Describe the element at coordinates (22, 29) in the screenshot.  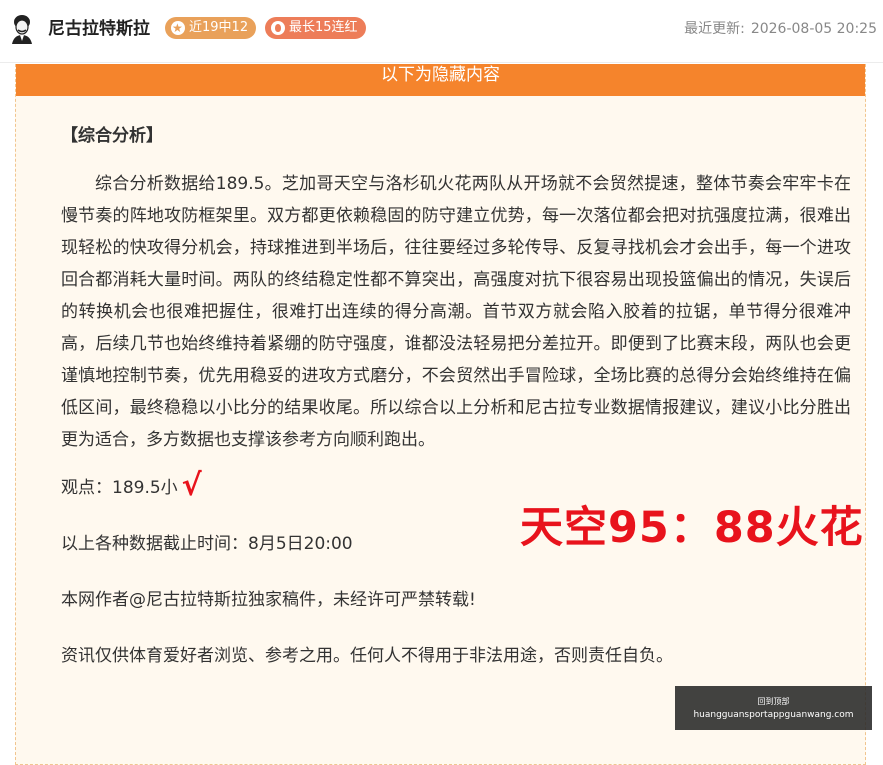
I see `author-avatar` at that location.